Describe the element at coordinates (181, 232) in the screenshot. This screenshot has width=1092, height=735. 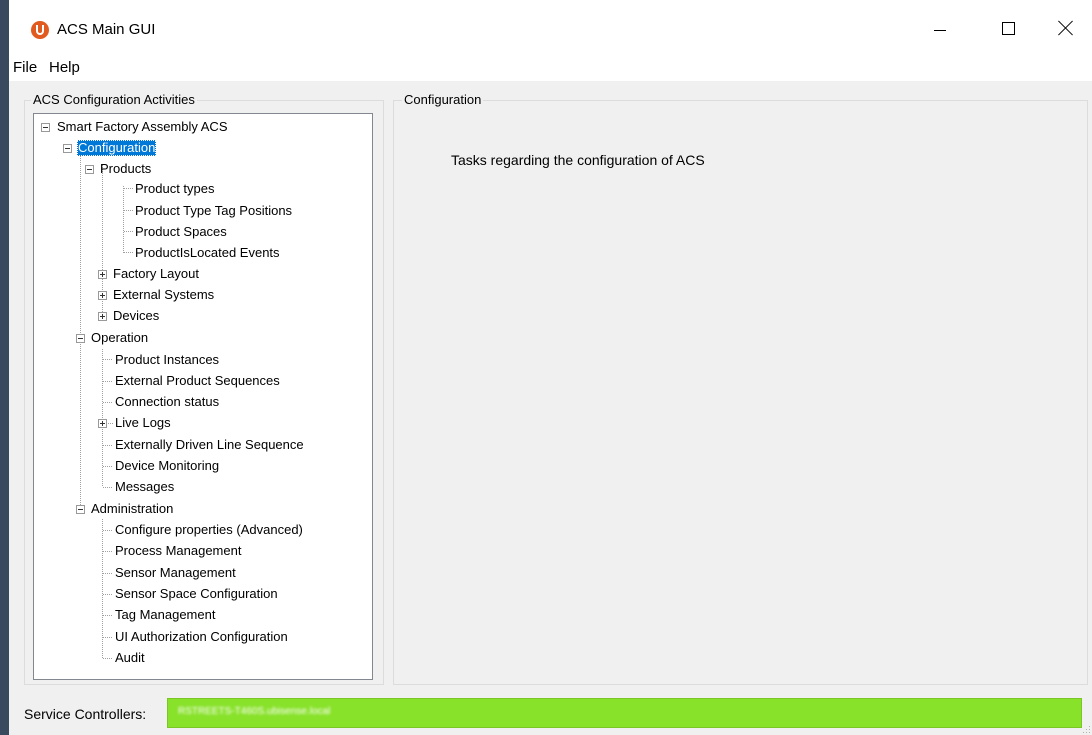
I see `tree-node-product-spaces: Product Spaces` at that location.